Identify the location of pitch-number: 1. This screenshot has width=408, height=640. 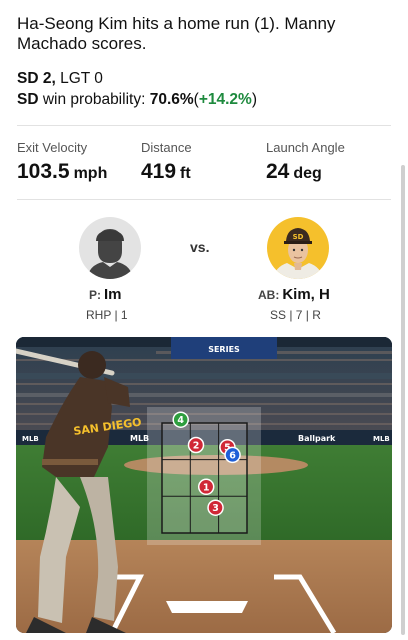
(206, 487).